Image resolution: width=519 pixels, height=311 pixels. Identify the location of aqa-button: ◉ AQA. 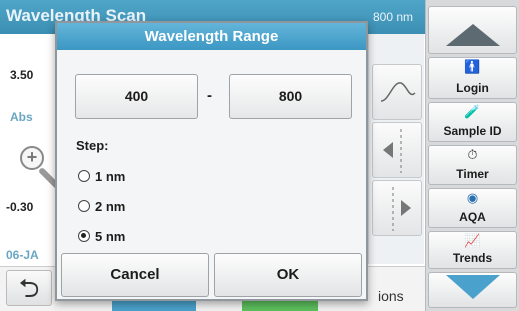
(472, 208).